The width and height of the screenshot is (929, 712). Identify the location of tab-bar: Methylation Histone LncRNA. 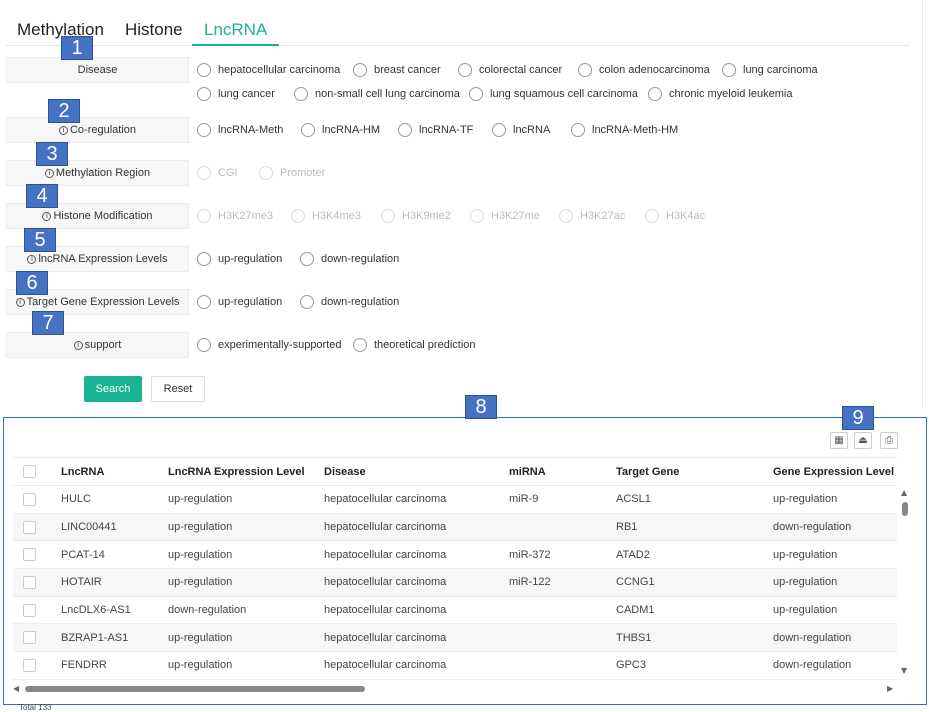
(458, 30).